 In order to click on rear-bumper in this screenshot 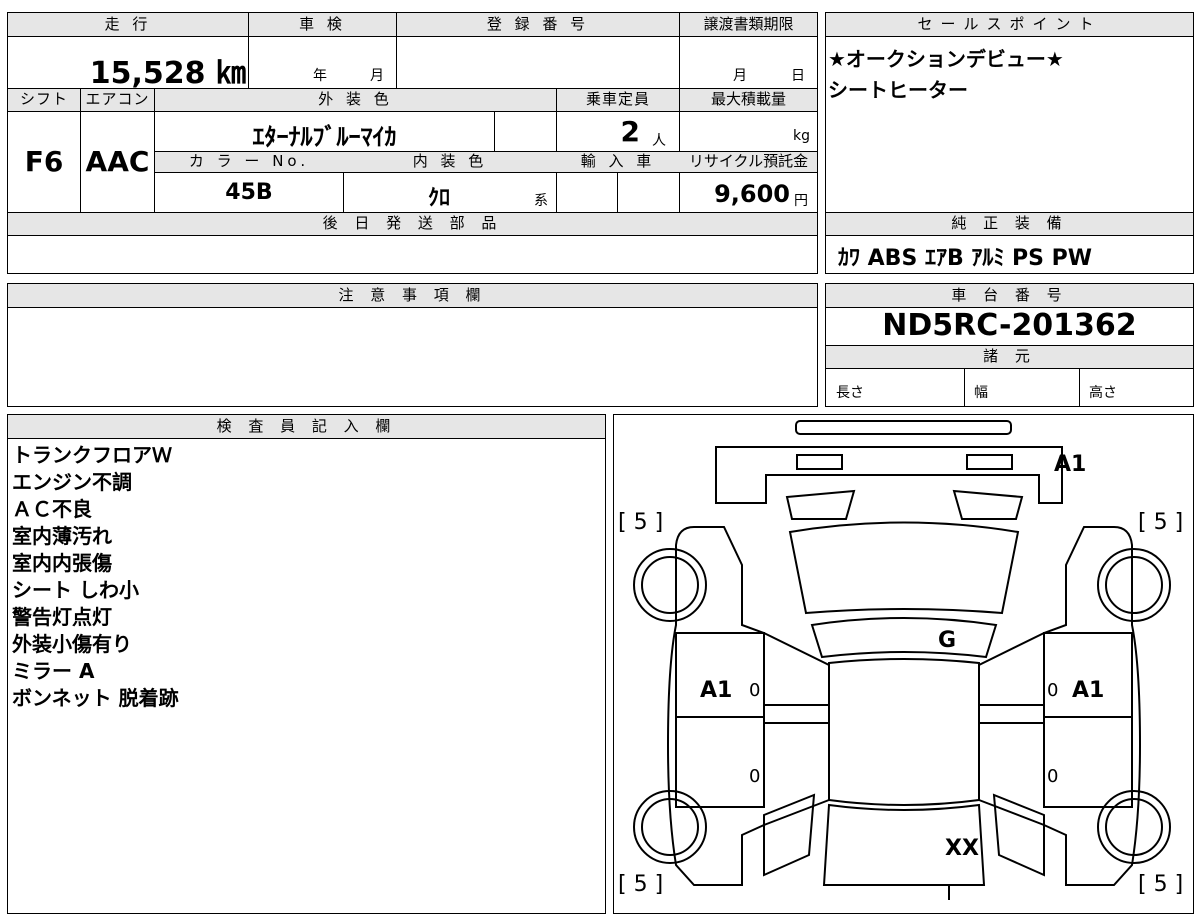, I will do `click(903, 427)`.